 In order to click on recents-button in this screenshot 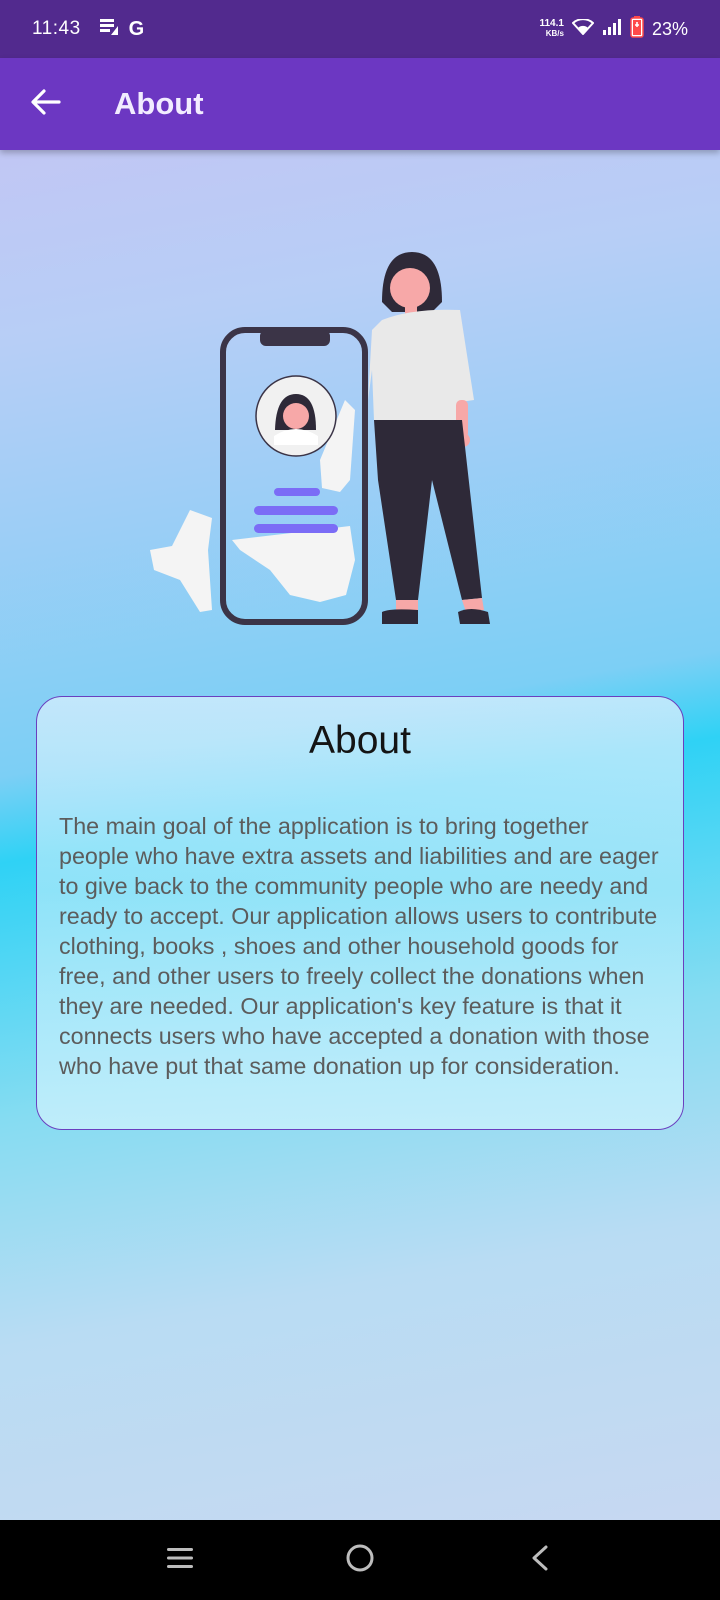, I will do `click(180, 1560)`.